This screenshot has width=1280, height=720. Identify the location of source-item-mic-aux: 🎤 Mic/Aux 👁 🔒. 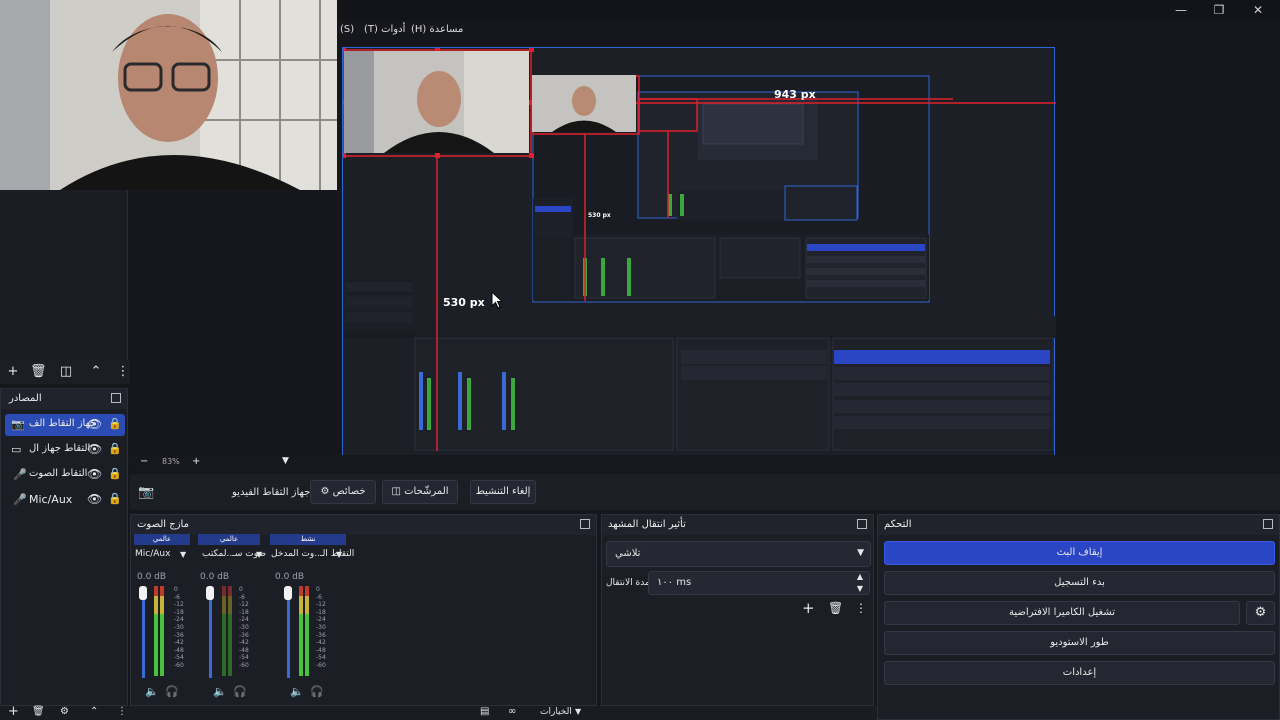
(65, 500).